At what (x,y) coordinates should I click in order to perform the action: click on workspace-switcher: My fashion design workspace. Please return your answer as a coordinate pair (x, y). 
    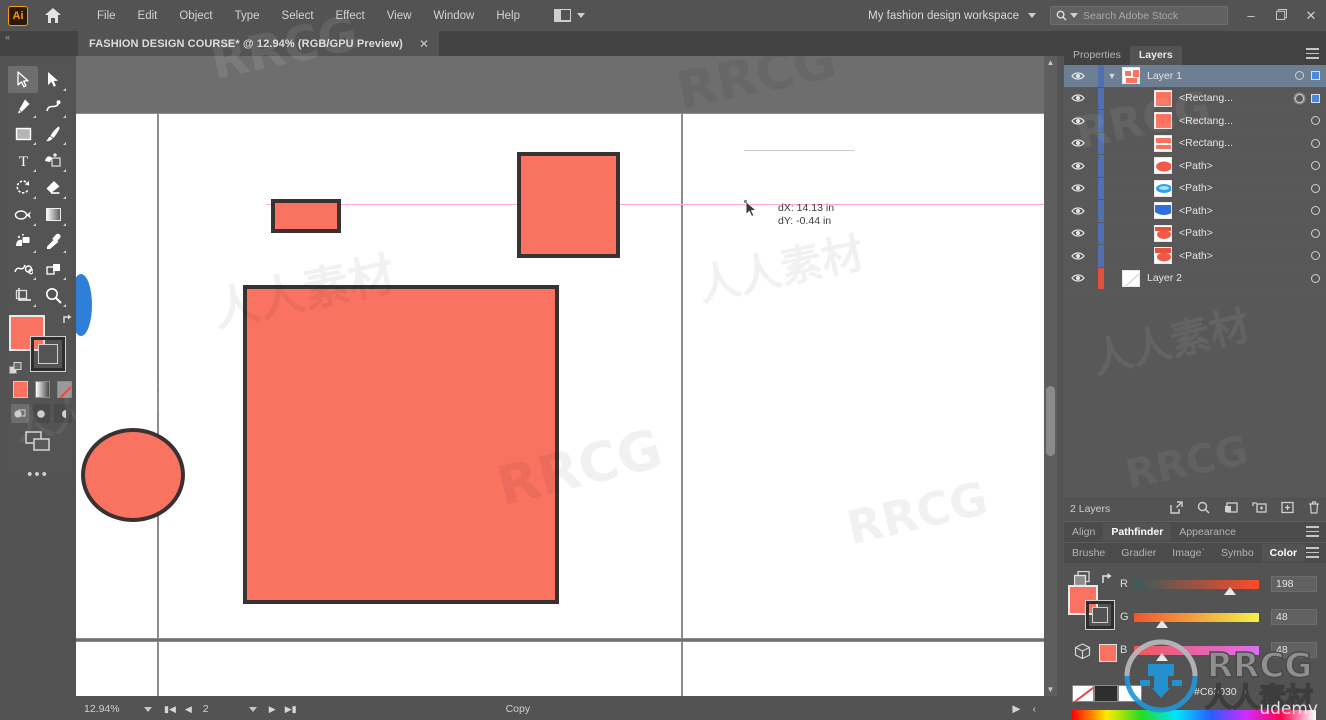
    Looking at the image, I should click on (943, 16).